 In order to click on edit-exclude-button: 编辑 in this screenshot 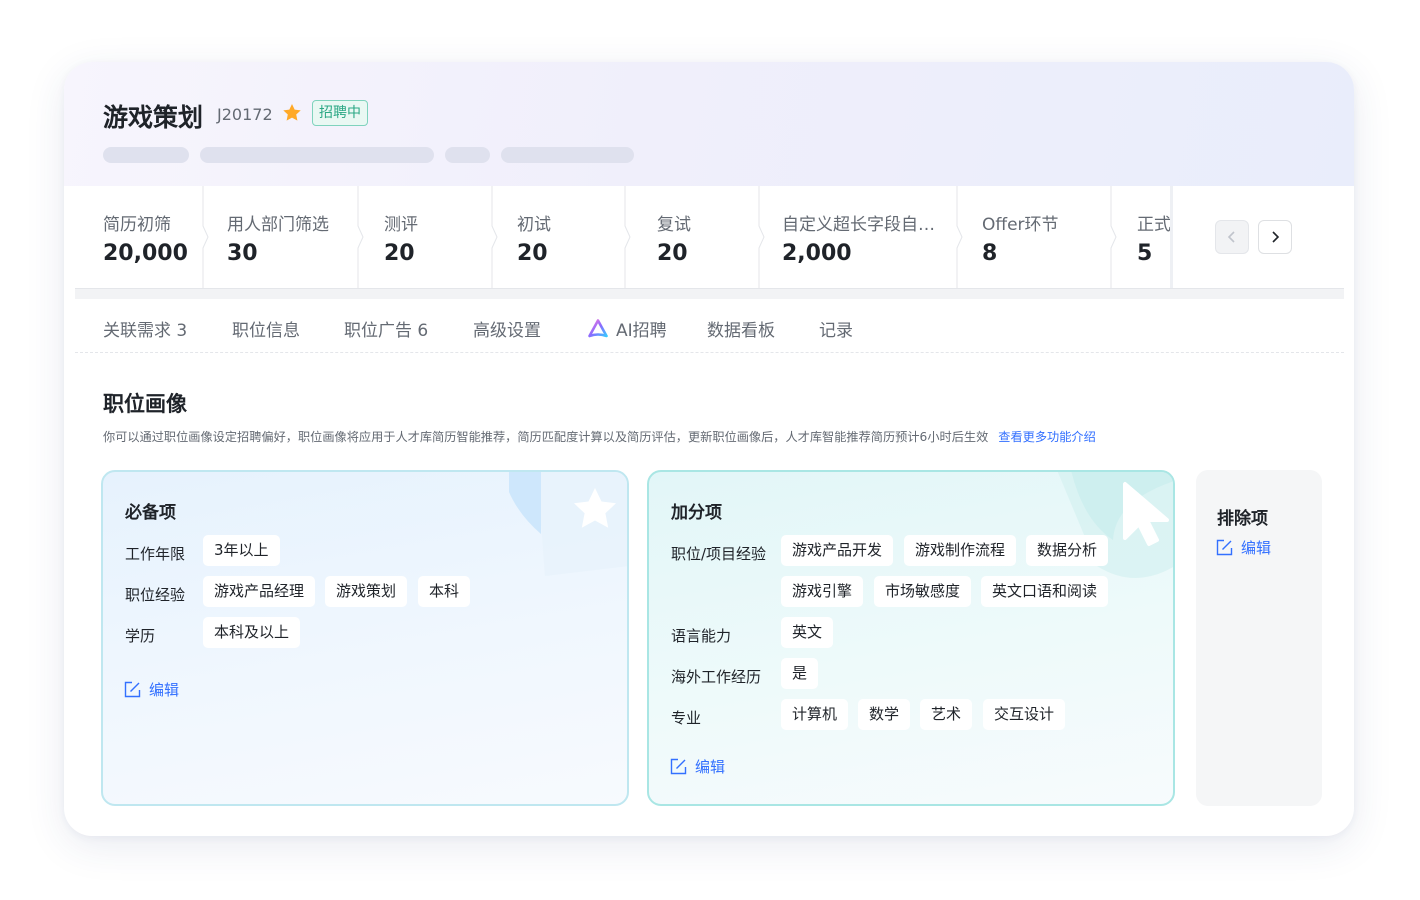, I will do `click(1243, 547)`.